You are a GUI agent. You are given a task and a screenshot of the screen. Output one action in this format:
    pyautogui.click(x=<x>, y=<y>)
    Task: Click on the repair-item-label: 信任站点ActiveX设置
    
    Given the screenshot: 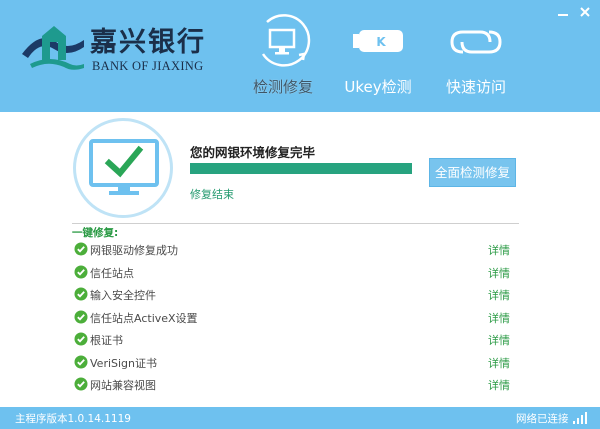 What is the action you would take?
    pyautogui.click(x=144, y=318)
    